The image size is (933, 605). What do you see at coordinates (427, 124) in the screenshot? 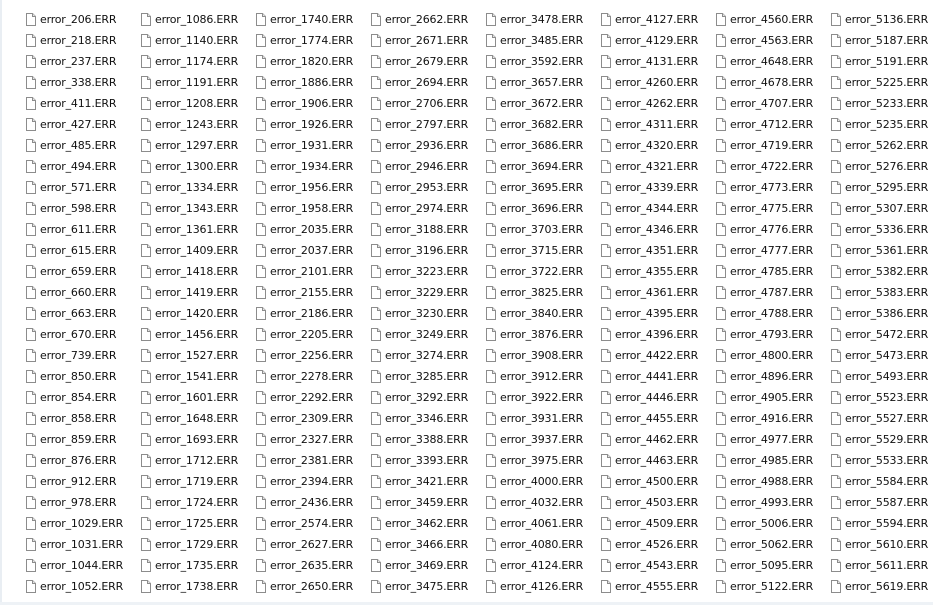
I see `file-item: error_2797.ERR` at bounding box center [427, 124].